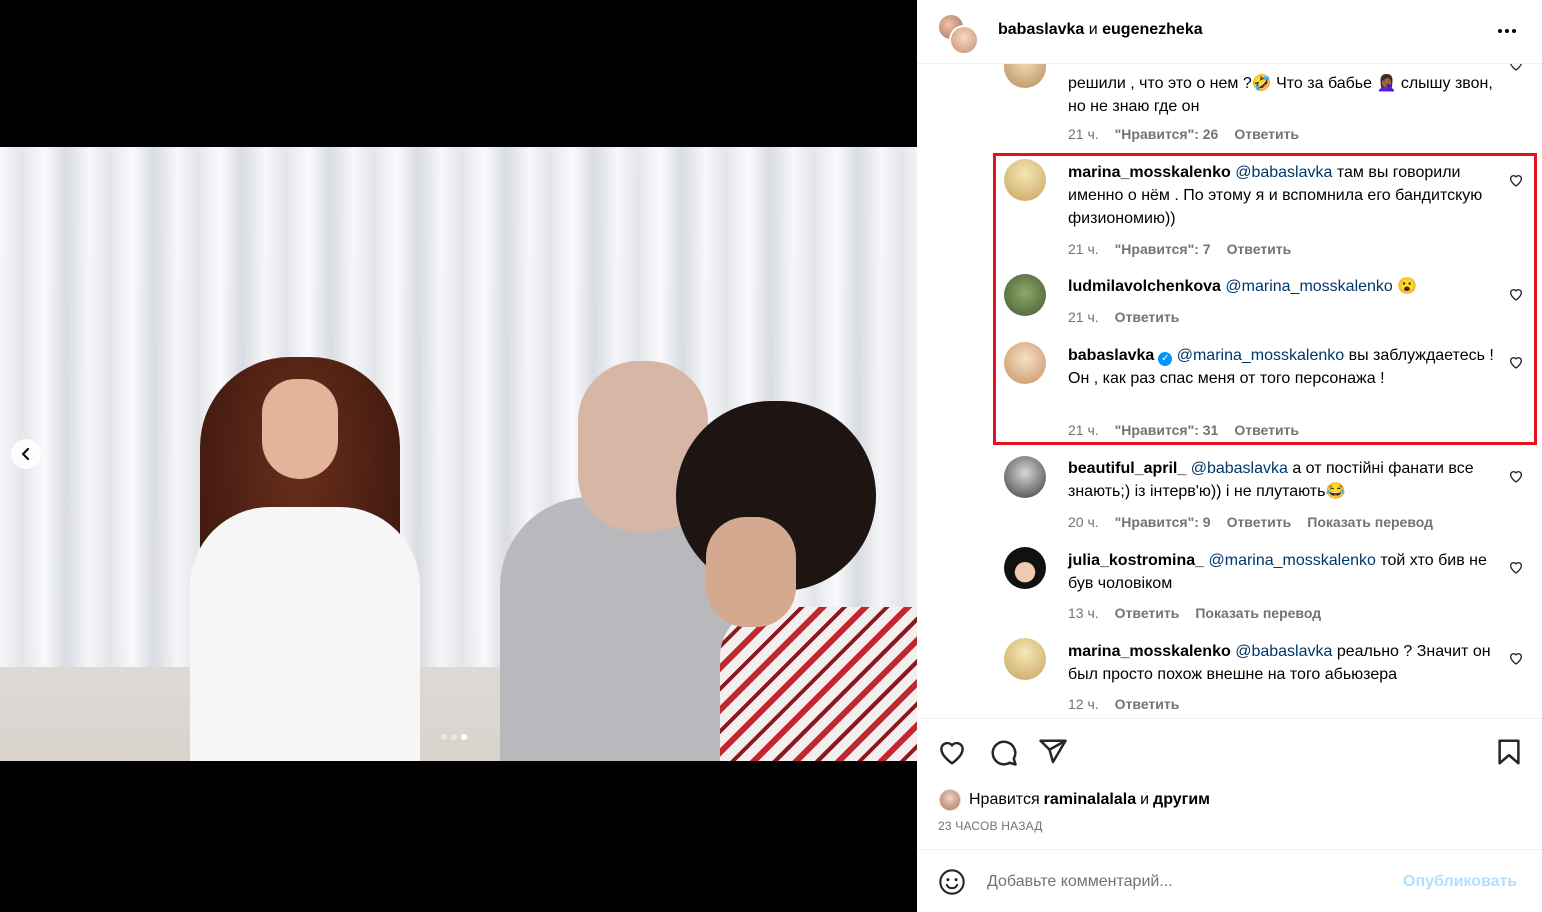 This screenshot has width=1542, height=912. Describe the element at coordinates (1083, 613) in the screenshot. I see `comment-time: 13 ч.` at that location.